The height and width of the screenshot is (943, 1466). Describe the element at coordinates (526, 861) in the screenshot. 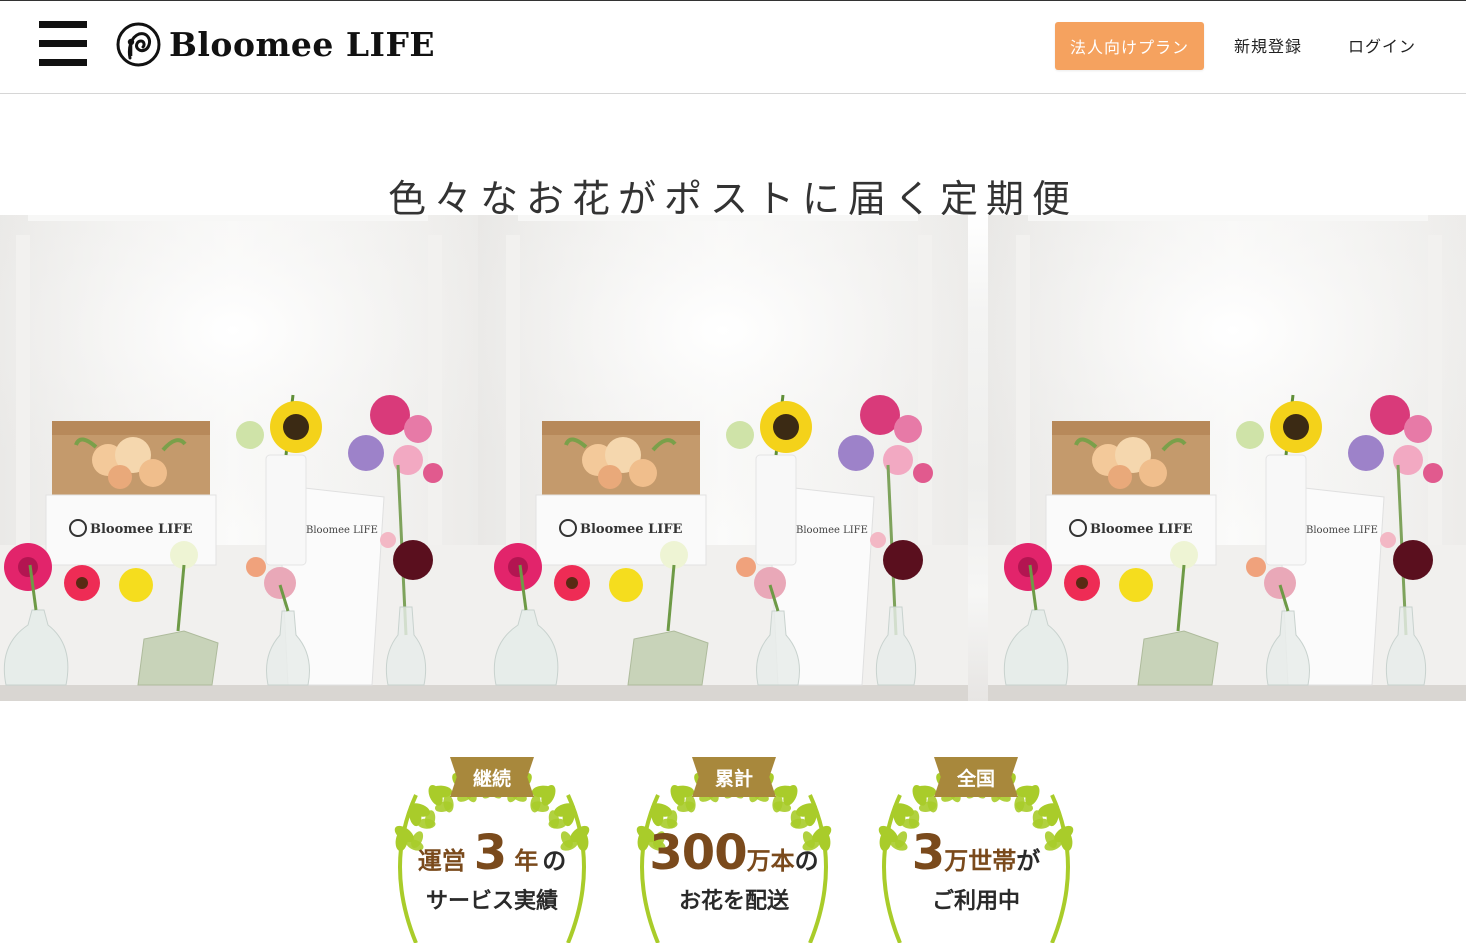

I see `badge-unit: 年` at that location.